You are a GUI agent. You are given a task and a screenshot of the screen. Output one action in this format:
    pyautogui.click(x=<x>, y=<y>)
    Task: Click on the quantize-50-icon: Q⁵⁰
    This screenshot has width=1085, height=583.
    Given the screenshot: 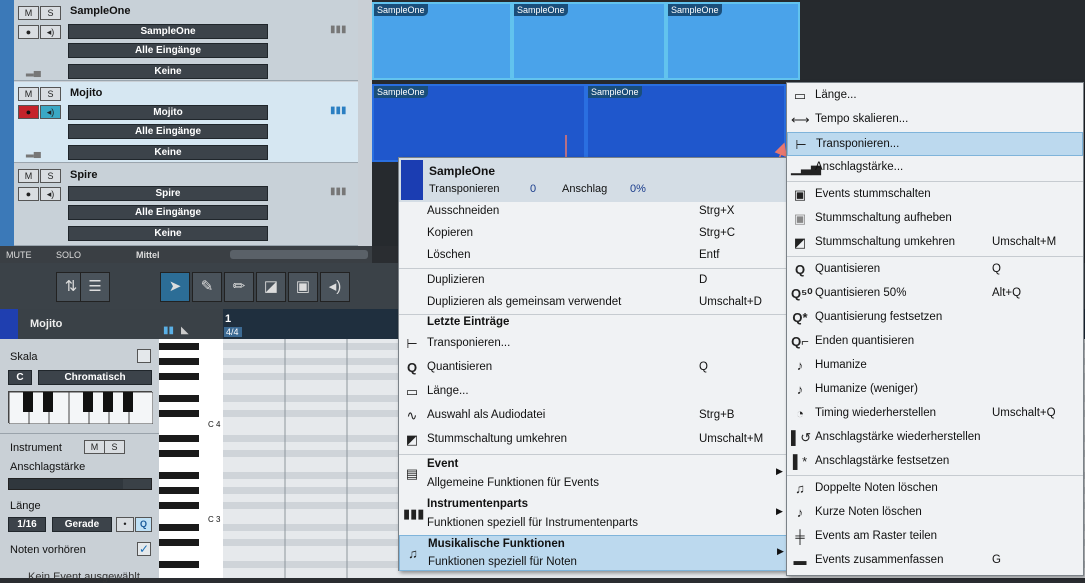 What is the action you would take?
    pyautogui.click(x=802, y=293)
    